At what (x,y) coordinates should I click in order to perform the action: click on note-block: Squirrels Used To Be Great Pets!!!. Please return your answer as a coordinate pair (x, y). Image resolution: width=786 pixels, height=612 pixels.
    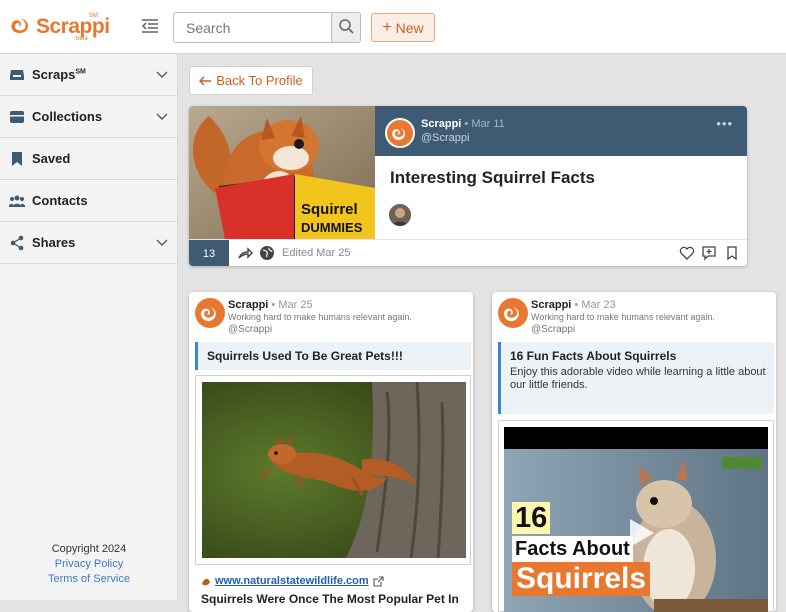
    Looking at the image, I should click on (333, 356).